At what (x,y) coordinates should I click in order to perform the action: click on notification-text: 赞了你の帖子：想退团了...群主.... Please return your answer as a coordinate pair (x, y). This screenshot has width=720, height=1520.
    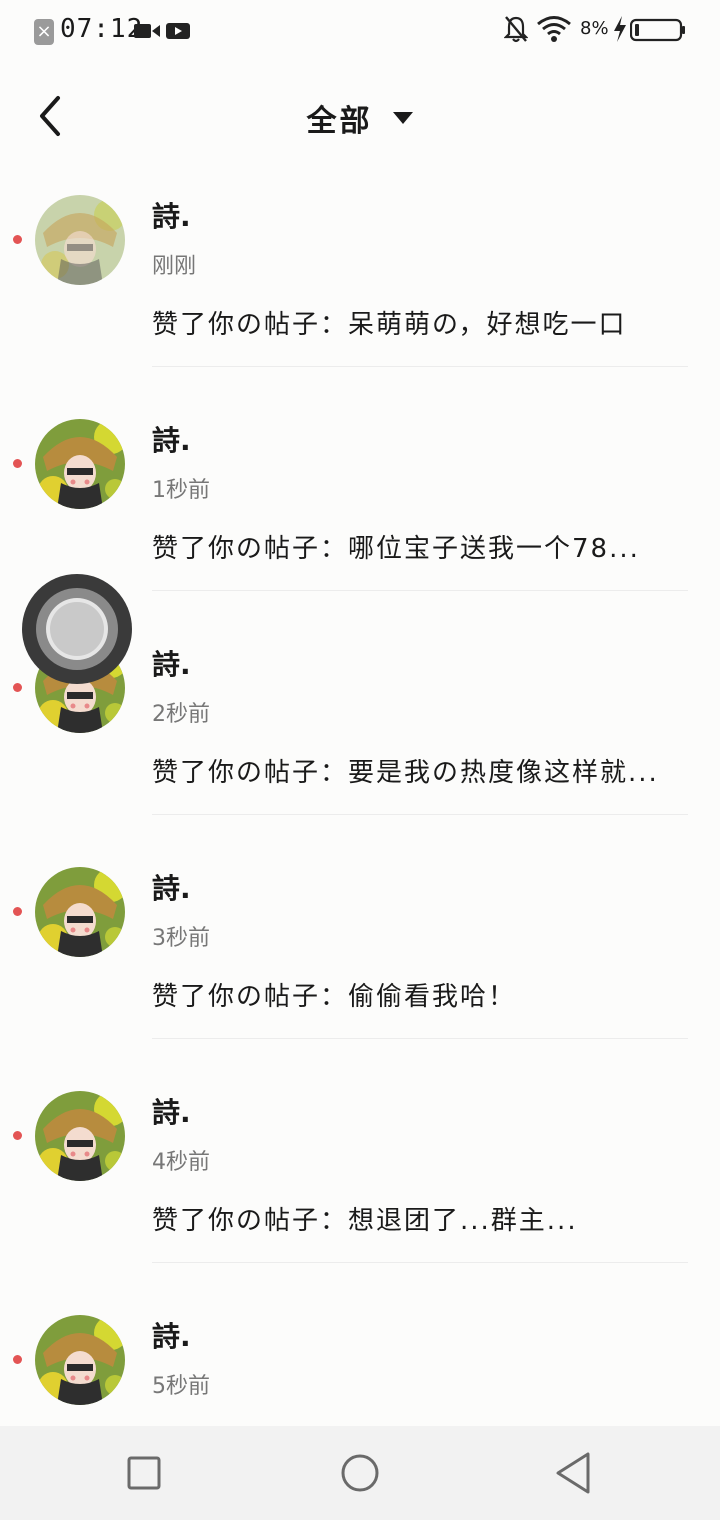
    Looking at the image, I should click on (365, 1221).